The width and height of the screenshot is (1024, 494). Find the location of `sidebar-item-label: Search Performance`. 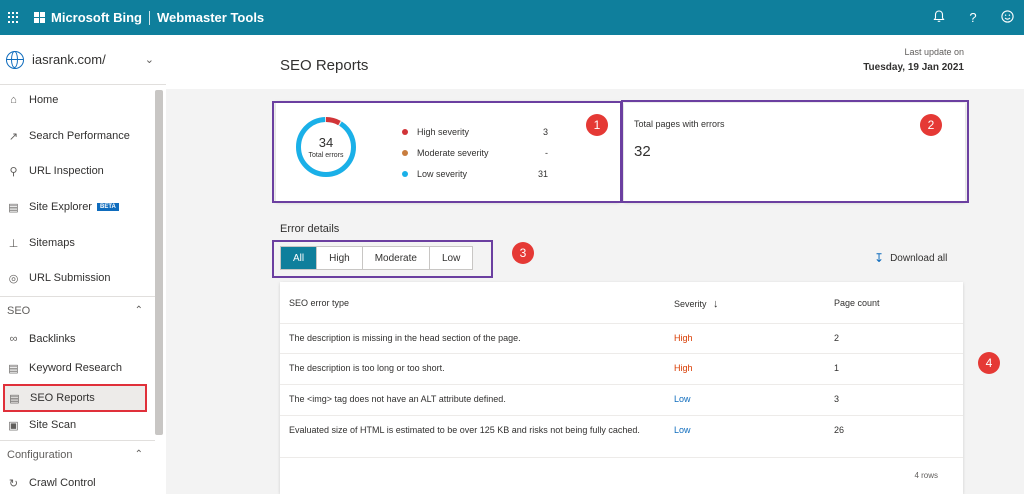

sidebar-item-label: Search Performance is located at coordinates (79, 136).